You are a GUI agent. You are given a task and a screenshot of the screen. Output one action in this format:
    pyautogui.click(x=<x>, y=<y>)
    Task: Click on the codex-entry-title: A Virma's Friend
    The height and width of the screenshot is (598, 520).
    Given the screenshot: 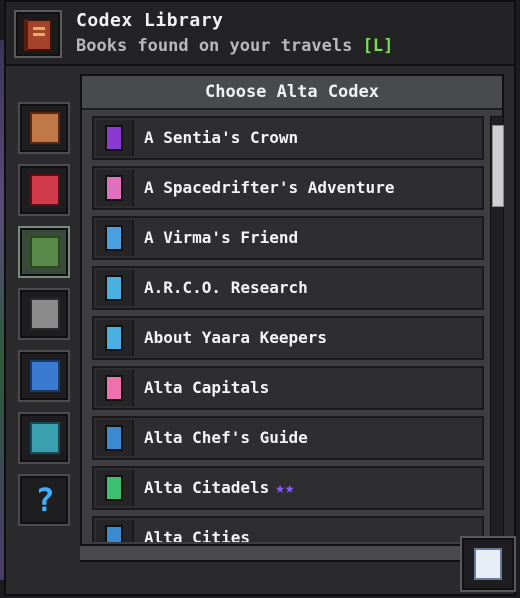 What is the action you would take?
    pyautogui.click(x=221, y=237)
    